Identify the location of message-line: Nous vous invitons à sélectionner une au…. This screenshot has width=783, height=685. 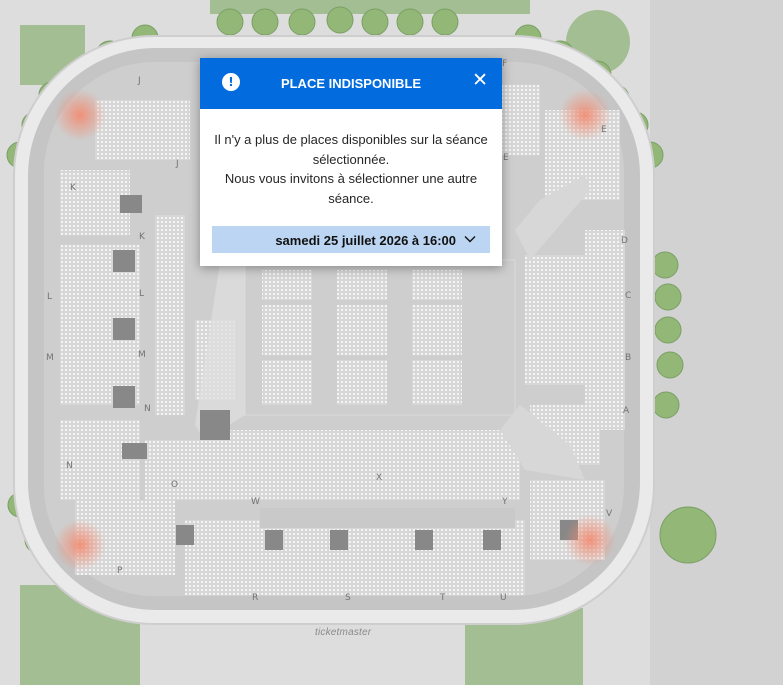
(351, 188).